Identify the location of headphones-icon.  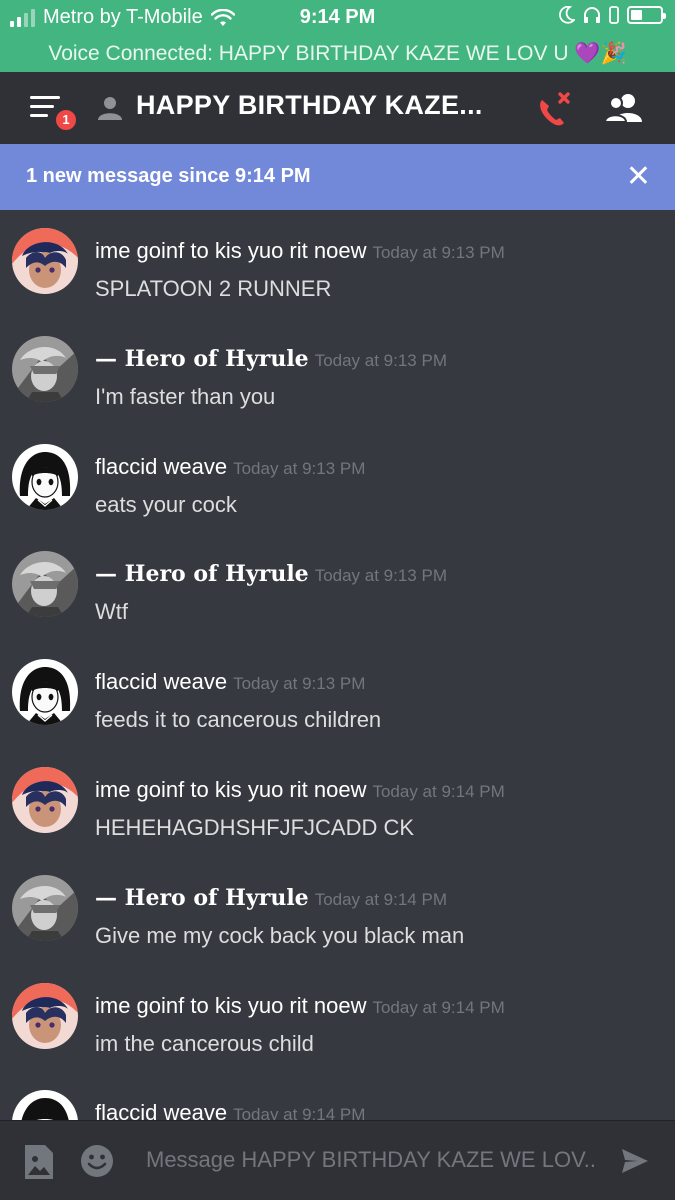
(592, 15).